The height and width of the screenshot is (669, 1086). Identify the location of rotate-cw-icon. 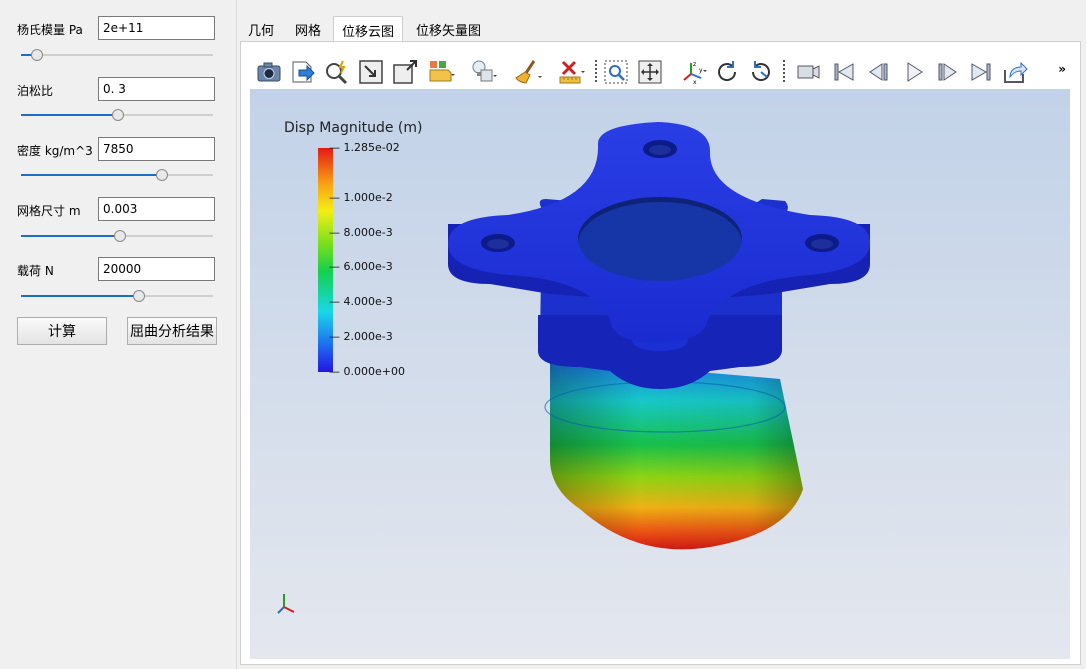
(727, 72).